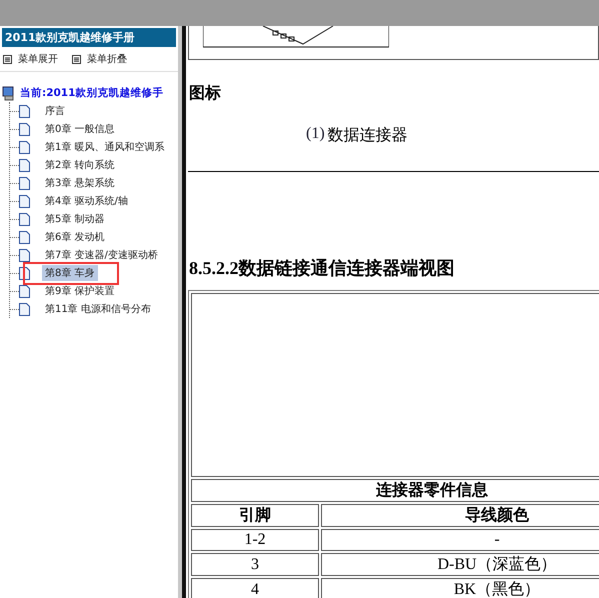 Image resolution: width=599 pixels, height=598 pixels. What do you see at coordinates (255, 540) in the screenshot?
I see `table-cell: 1-2` at bounding box center [255, 540].